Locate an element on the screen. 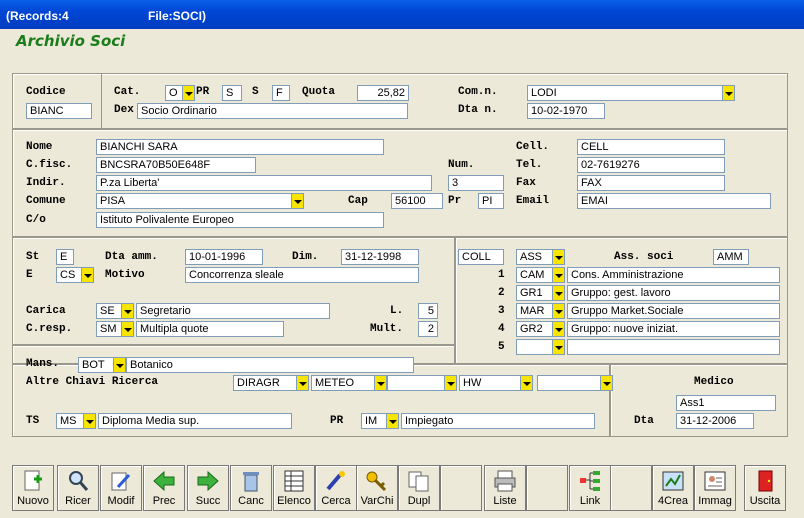  mans-code-field: BOT is located at coordinates (96, 365).